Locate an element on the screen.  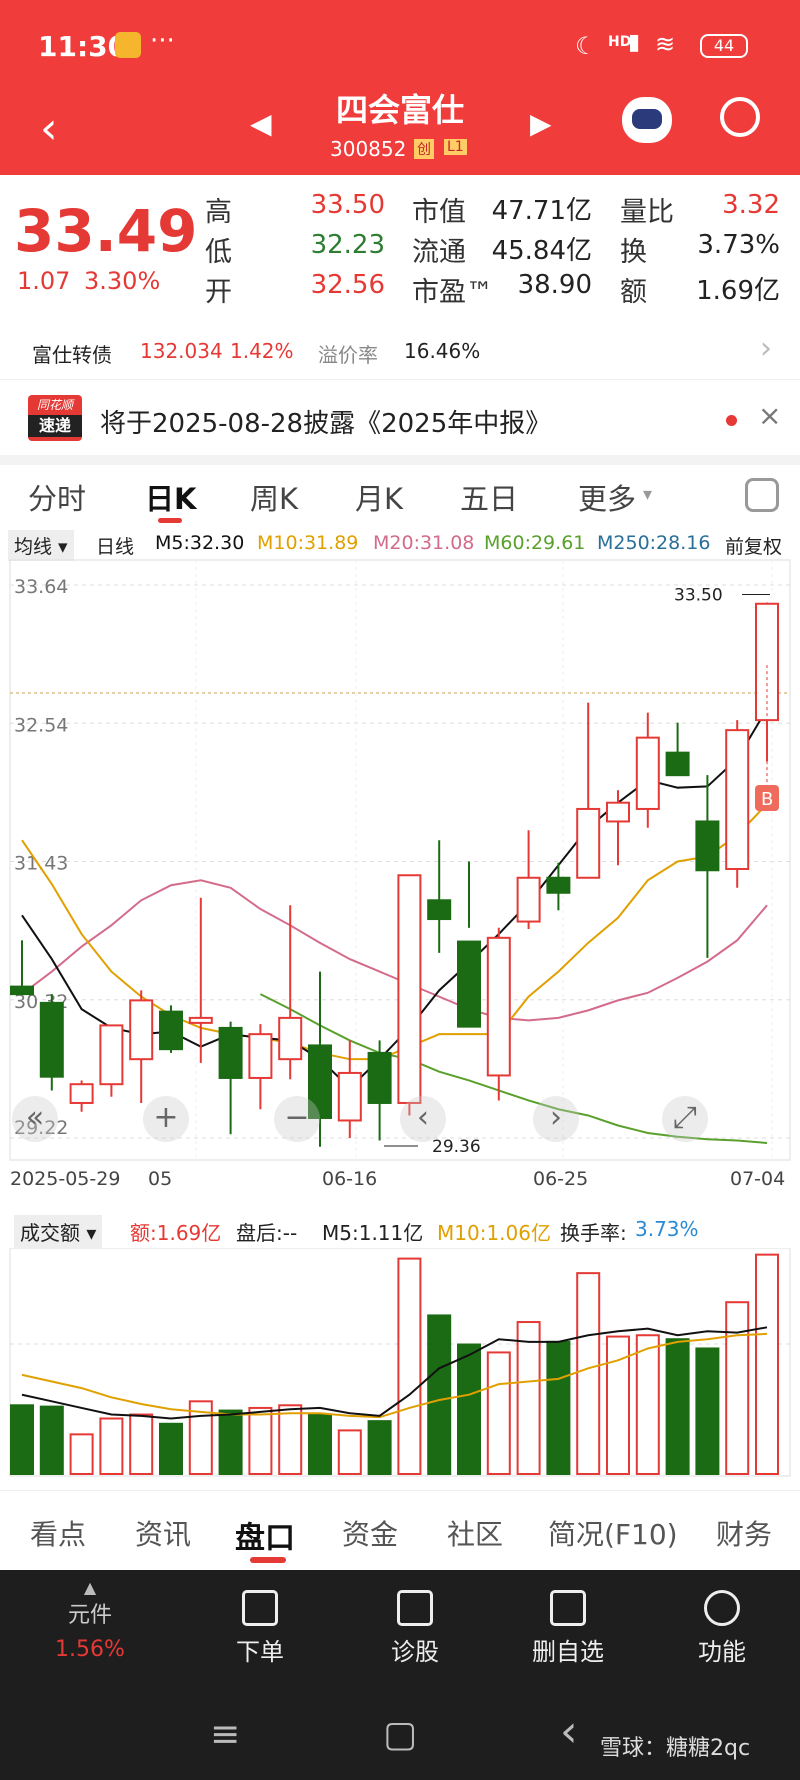
fullscreen-button: ⤢ is located at coordinates (685, 1119).